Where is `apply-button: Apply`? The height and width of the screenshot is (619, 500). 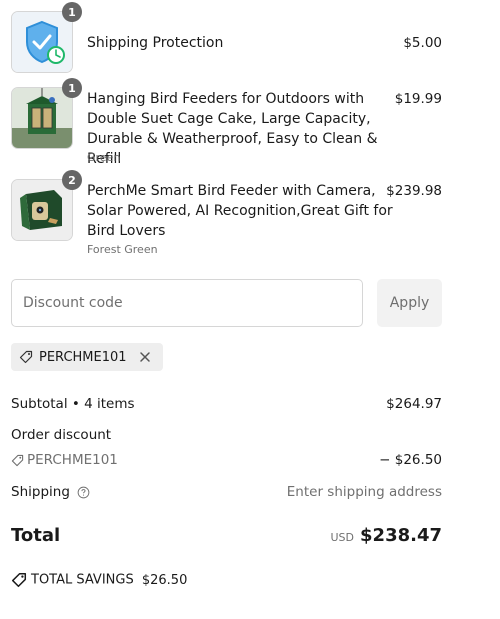 apply-button: Apply is located at coordinates (409, 303).